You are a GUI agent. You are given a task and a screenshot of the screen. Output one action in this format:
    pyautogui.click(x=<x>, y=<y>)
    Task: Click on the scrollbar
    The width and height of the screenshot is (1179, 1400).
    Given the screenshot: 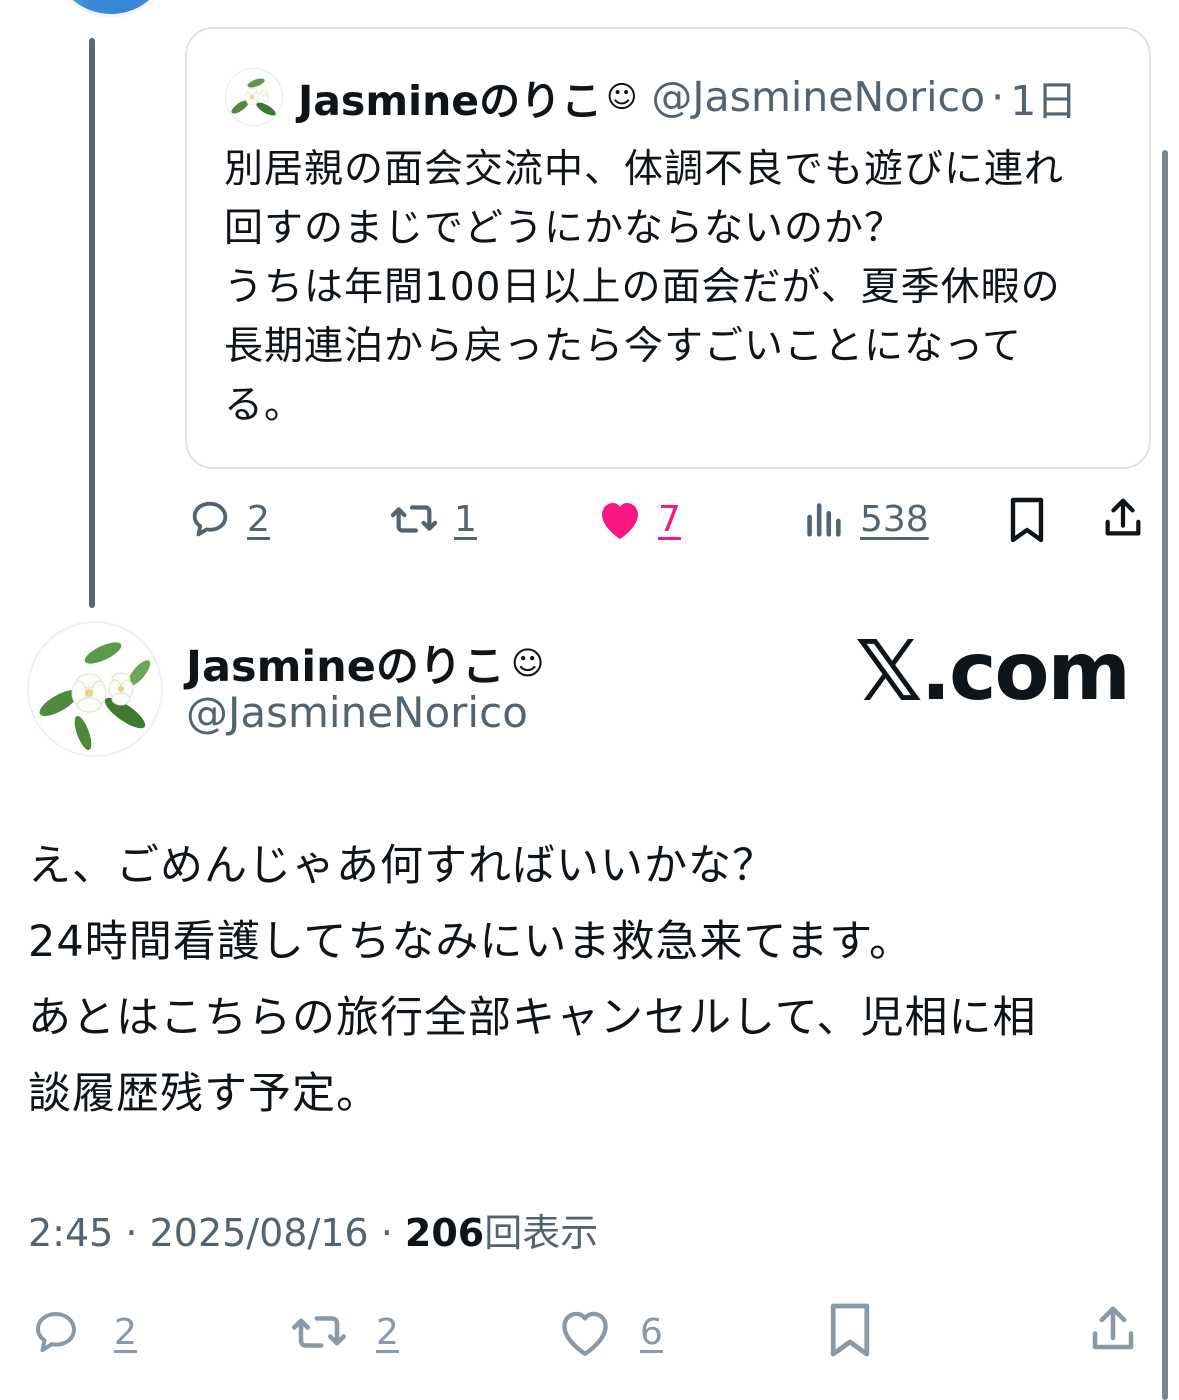 What is the action you would take?
    pyautogui.click(x=1165, y=775)
    